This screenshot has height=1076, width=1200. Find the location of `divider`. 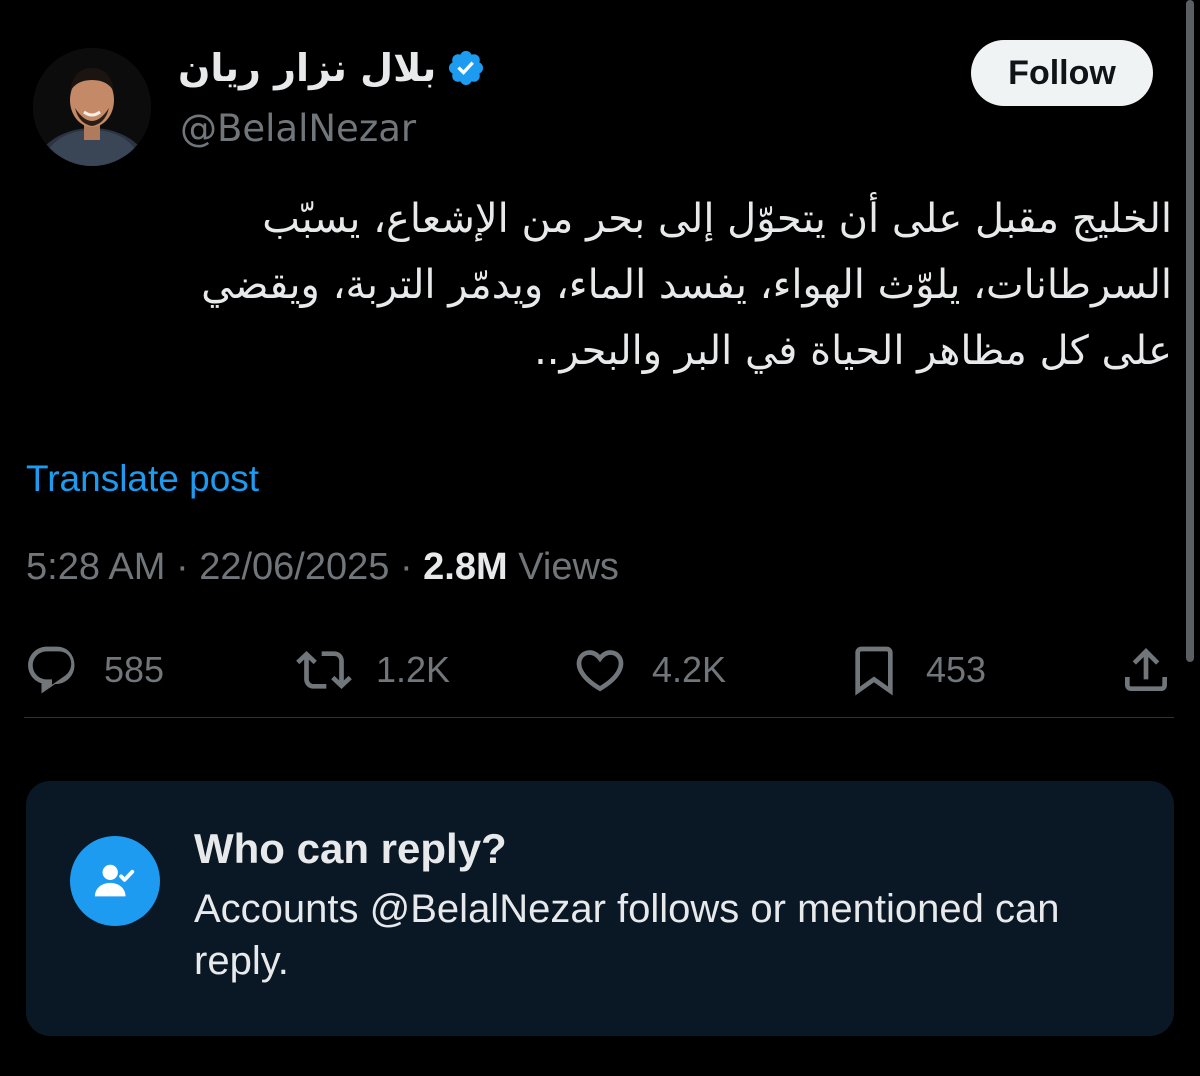

divider is located at coordinates (599, 717).